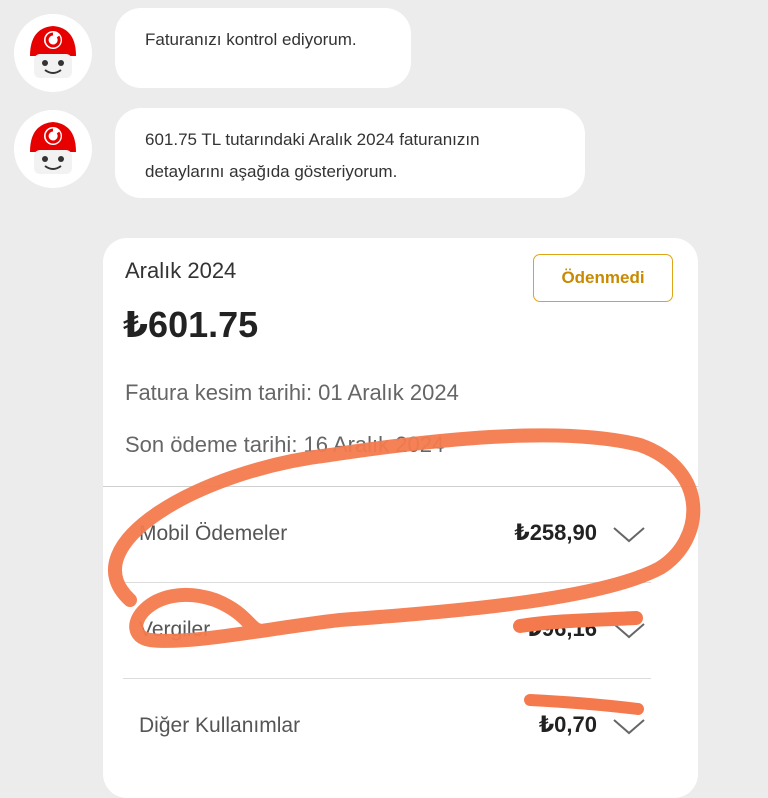 This screenshot has height=798, width=768. What do you see at coordinates (388, 534) in the screenshot?
I see `bill-item-mobil-odemeler: Mobil Ödemeler ₺258,90` at bounding box center [388, 534].